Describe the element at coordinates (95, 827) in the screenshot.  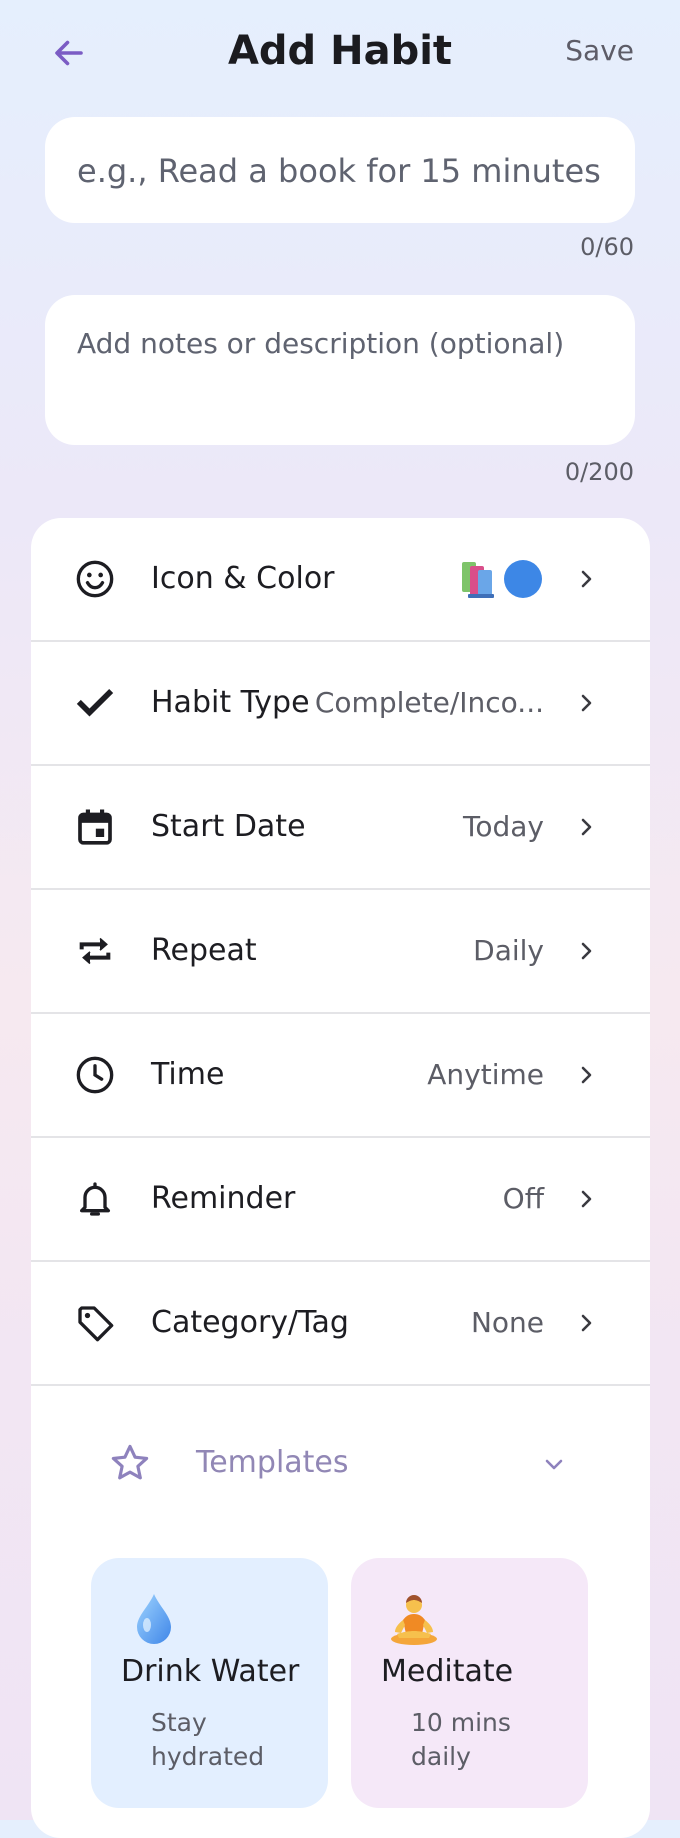
I see `calendar-icon` at that location.